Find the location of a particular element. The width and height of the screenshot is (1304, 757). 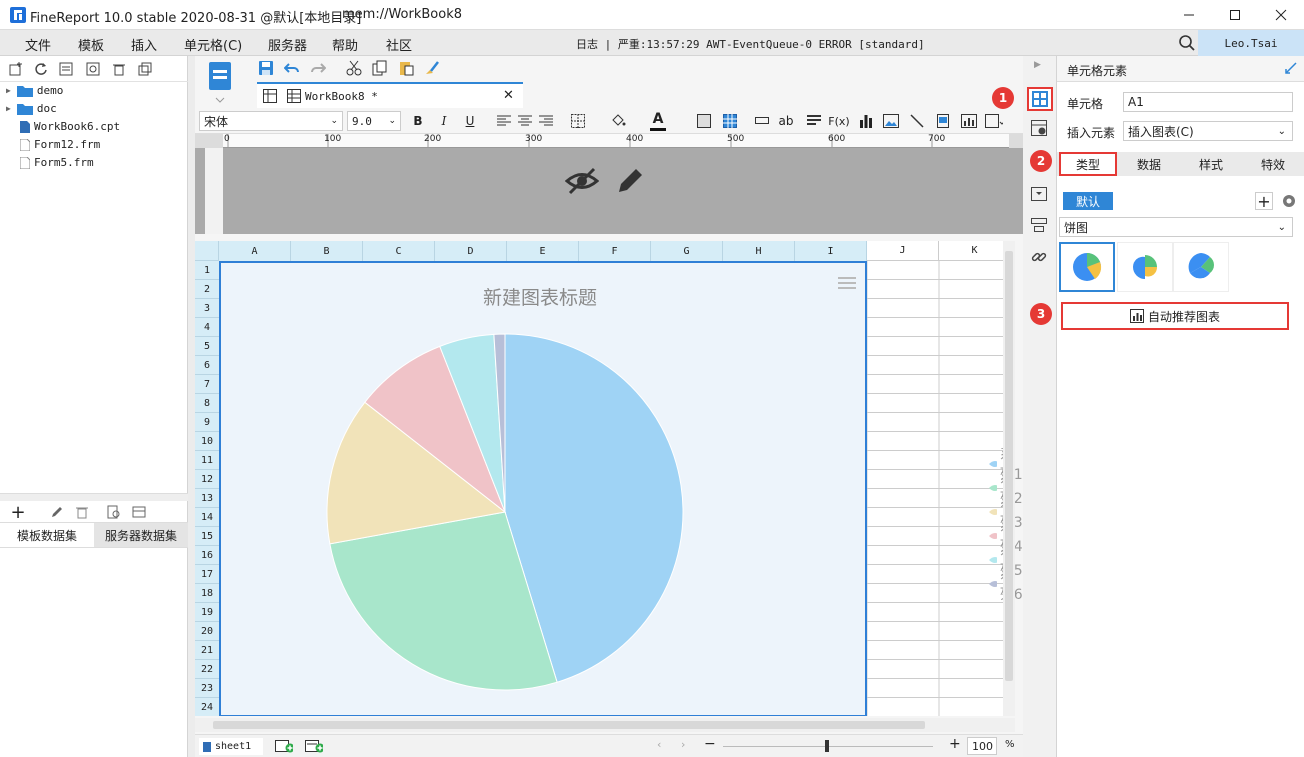

underline-button: U is located at coordinates (470, 121).